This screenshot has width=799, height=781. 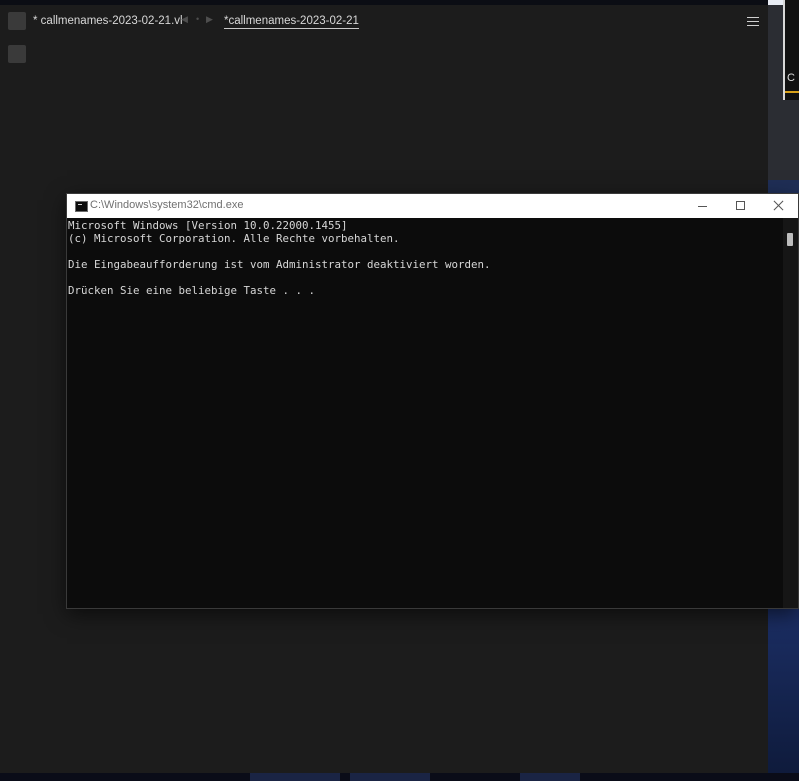 I want to click on nav-forward-icon: ▶, so click(x=209, y=19).